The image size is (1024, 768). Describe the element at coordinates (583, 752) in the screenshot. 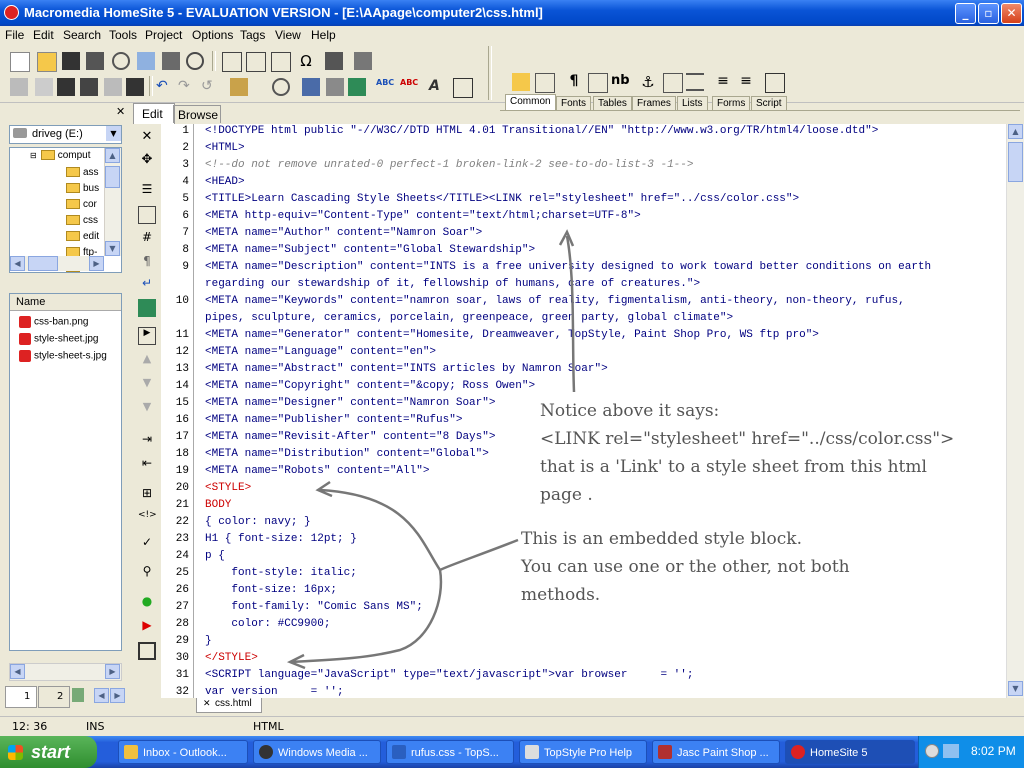

I see `task-topstyle-help: TopStyle Pro Help` at that location.